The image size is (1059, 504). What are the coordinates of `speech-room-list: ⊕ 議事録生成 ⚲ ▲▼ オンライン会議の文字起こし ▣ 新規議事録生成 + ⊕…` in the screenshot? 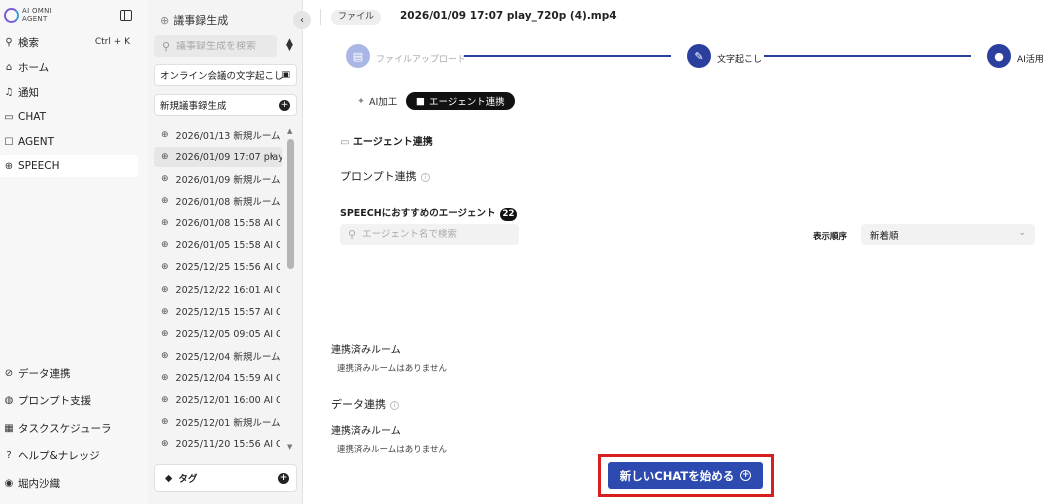 It's located at (225, 252).